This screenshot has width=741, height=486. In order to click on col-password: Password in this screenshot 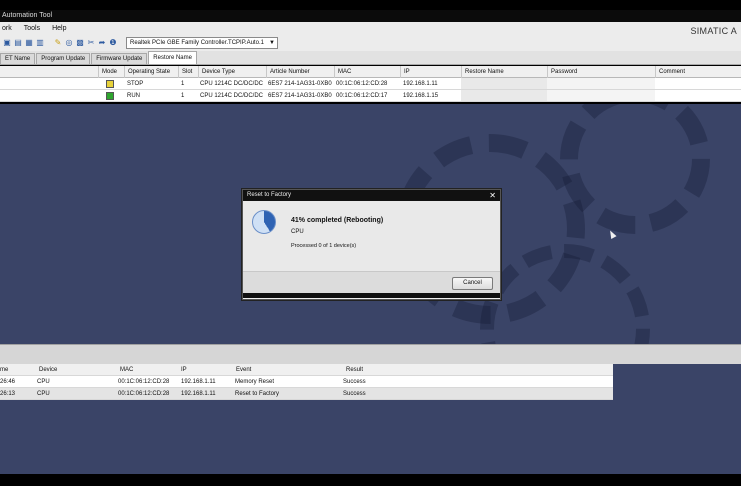, I will do `click(601, 72)`.